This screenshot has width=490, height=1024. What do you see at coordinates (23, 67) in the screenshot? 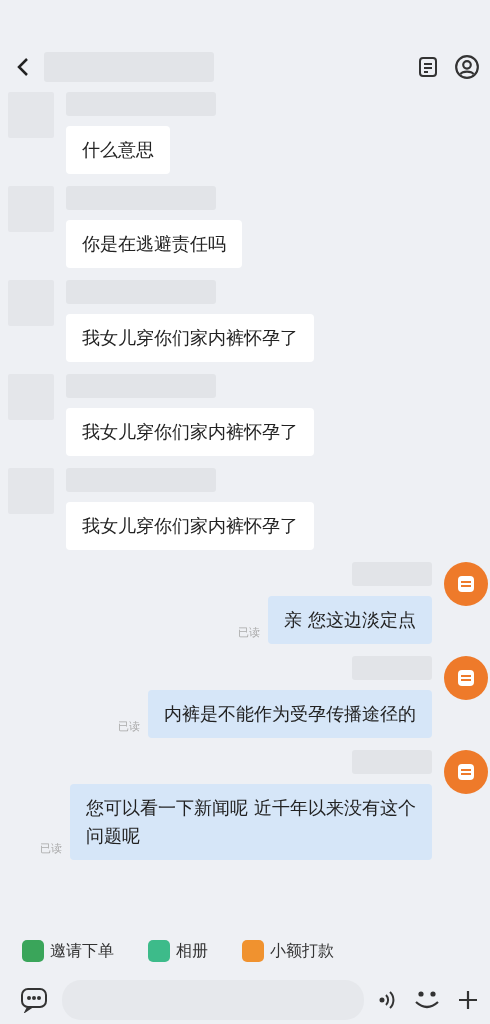
I see `back-icon` at bounding box center [23, 67].